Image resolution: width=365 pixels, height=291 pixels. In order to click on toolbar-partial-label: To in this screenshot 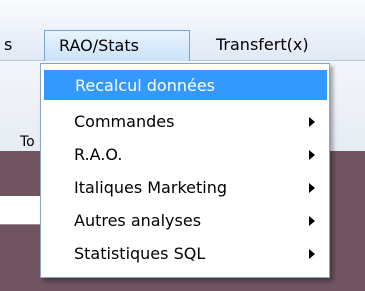, I will do `click(27, 142)`.